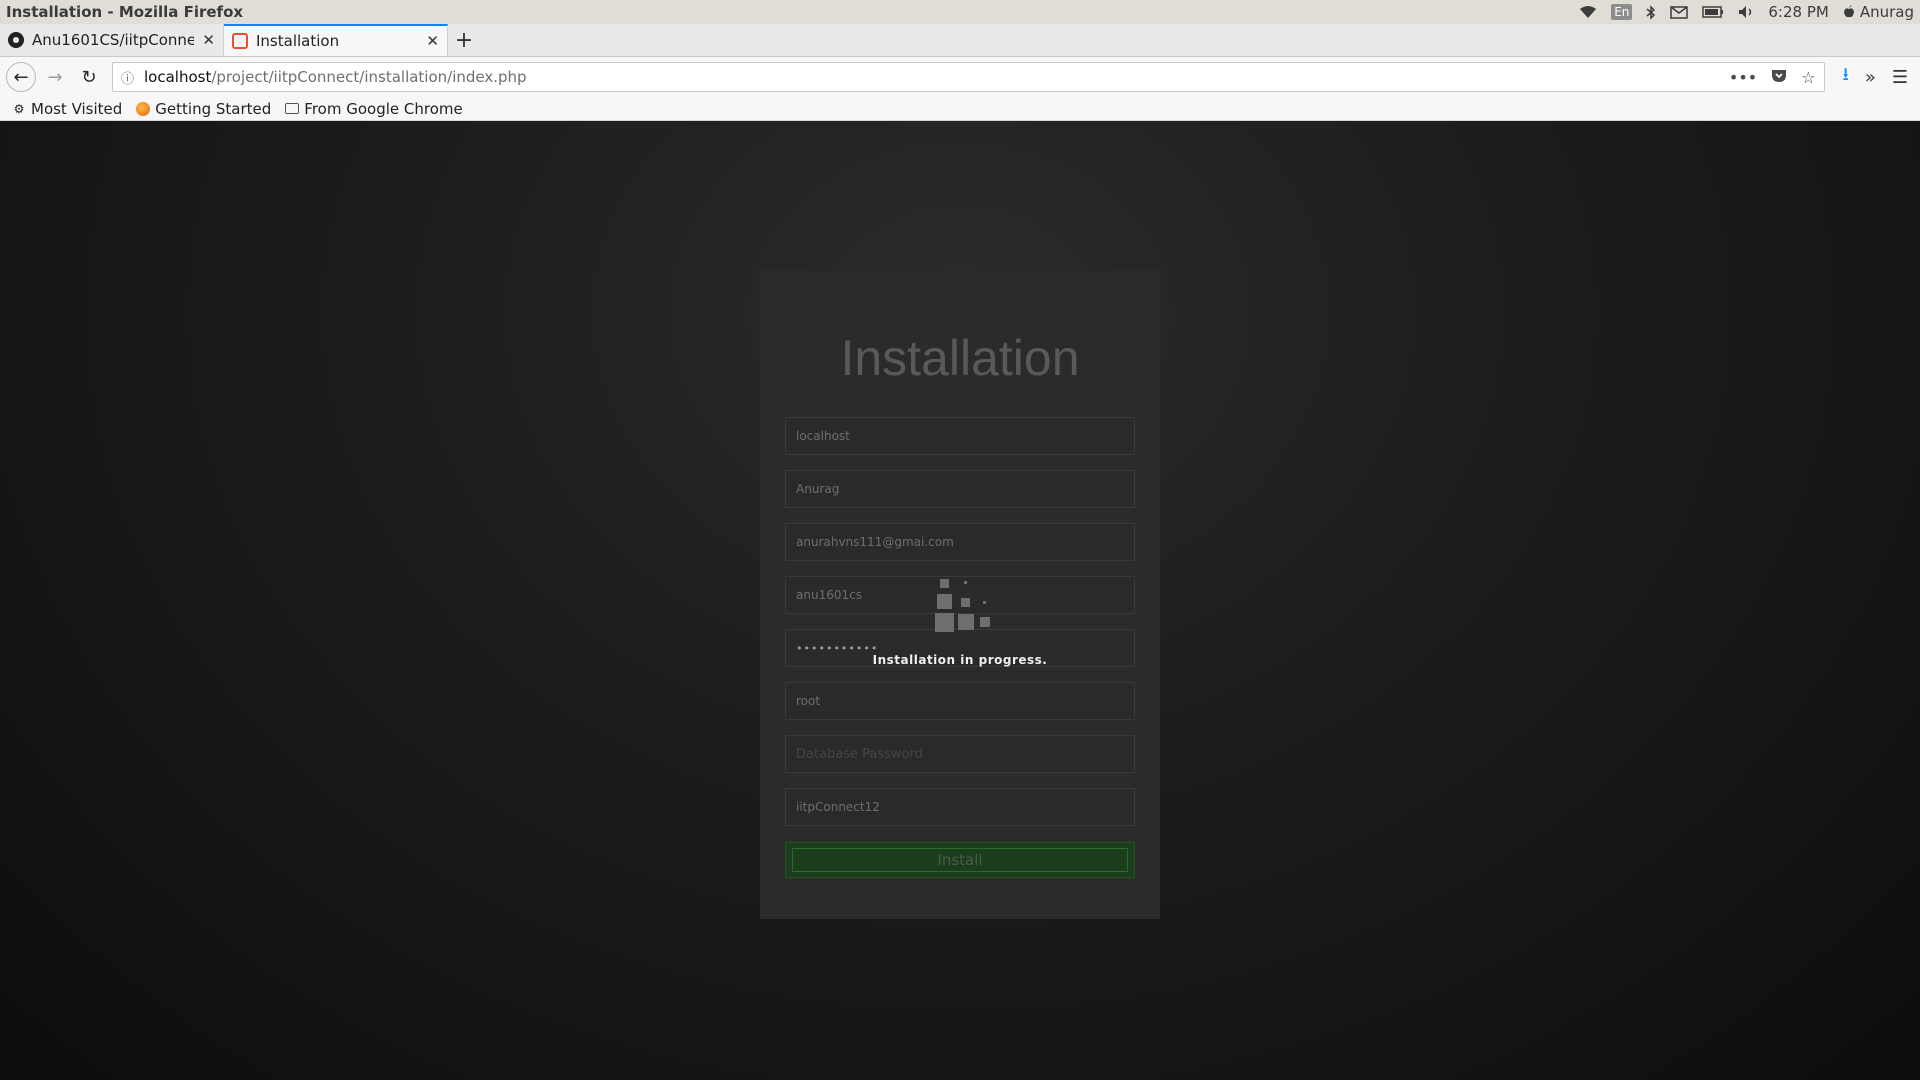 Image resolution: width=1920 pixels, height=1080 pixels. I want to click on bookmark-most-visited: ⚙ Most Visited, so click(67, 108).